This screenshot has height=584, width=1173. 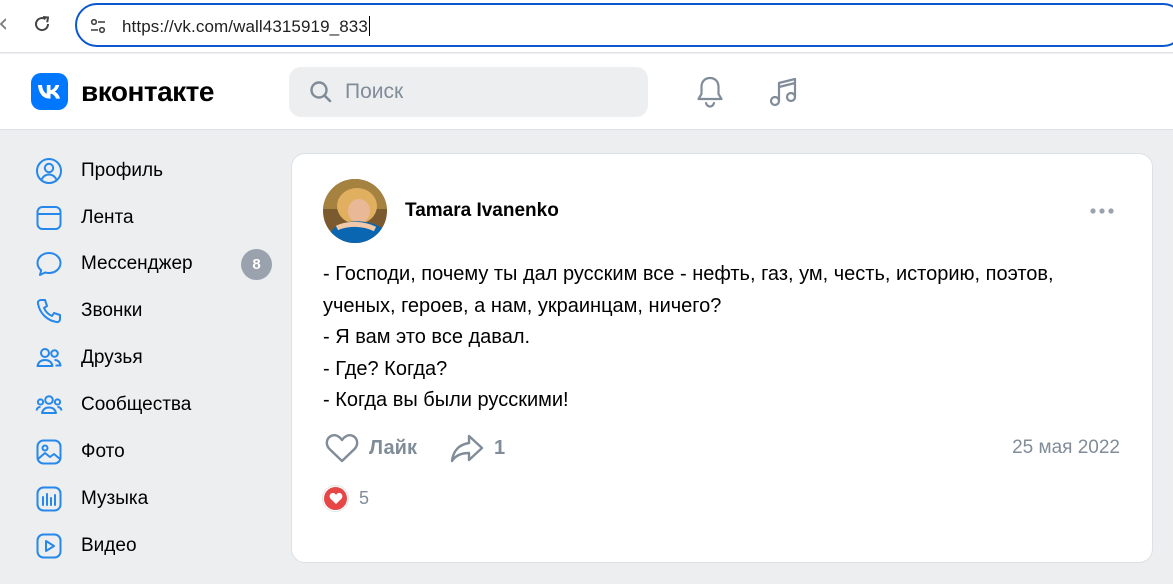 I want to click on url-text: https://vk.com/wall4315919_833, so click(x=246, y=26).